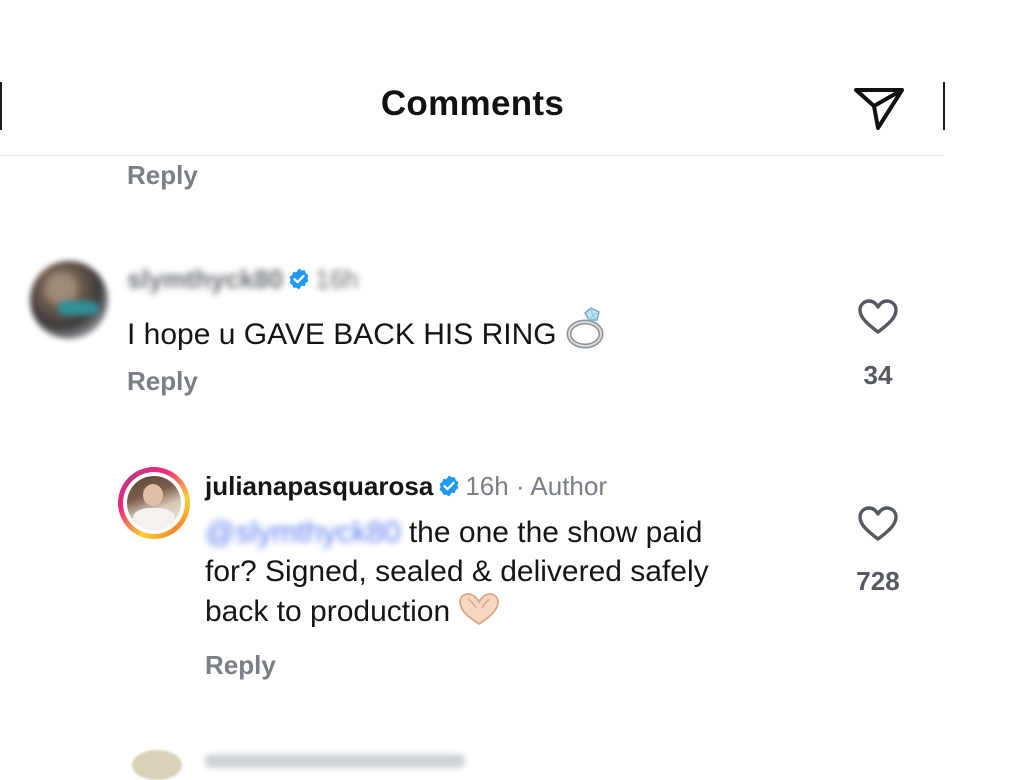  I want to click on header-divider, so click(472, 155).